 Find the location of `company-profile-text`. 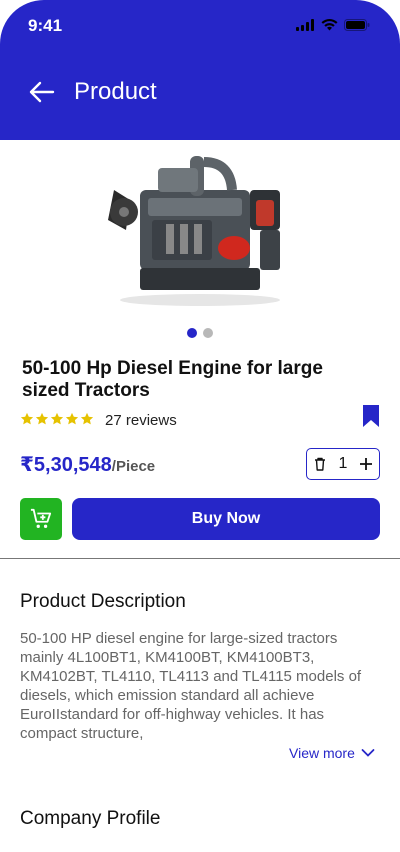

company-profile-text is located at coordinates (200, 847).